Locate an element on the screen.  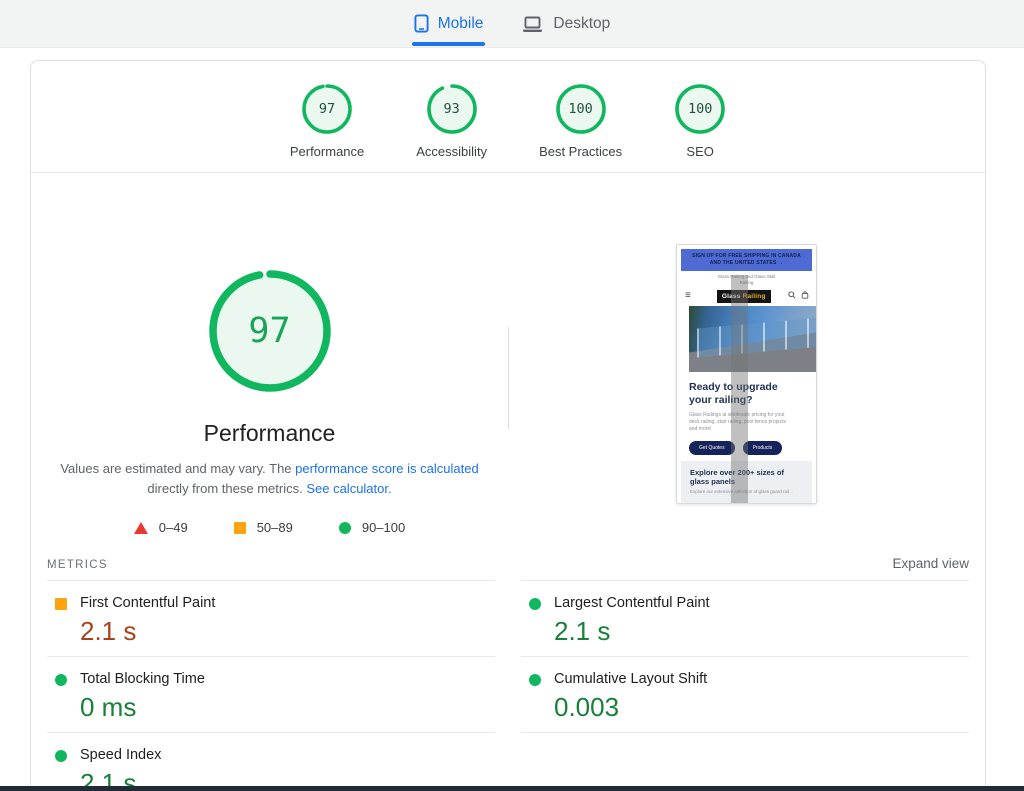
score-gauge-best-practices: 100 Best Practices is located at coordinates (580, 121).